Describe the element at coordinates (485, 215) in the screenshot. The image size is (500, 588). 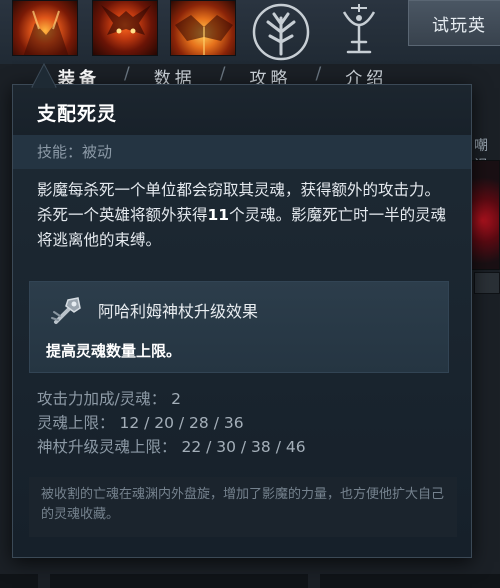
I see `side-ability-thumbnail` at that location.